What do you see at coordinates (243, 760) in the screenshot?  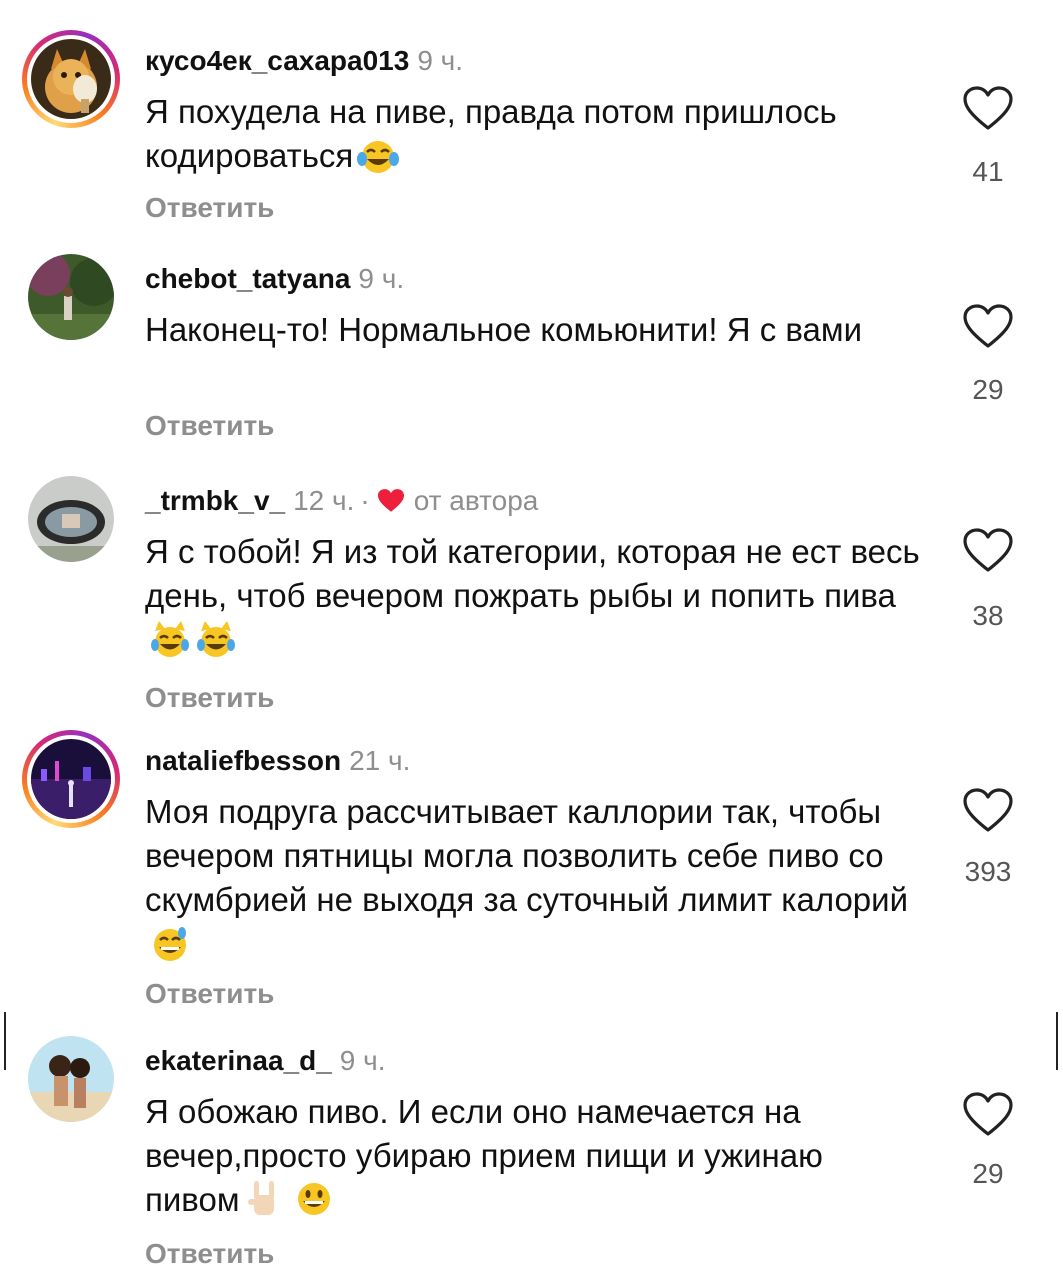 I see `username-link: nataliefbesson` at bounding box center [243, 760].